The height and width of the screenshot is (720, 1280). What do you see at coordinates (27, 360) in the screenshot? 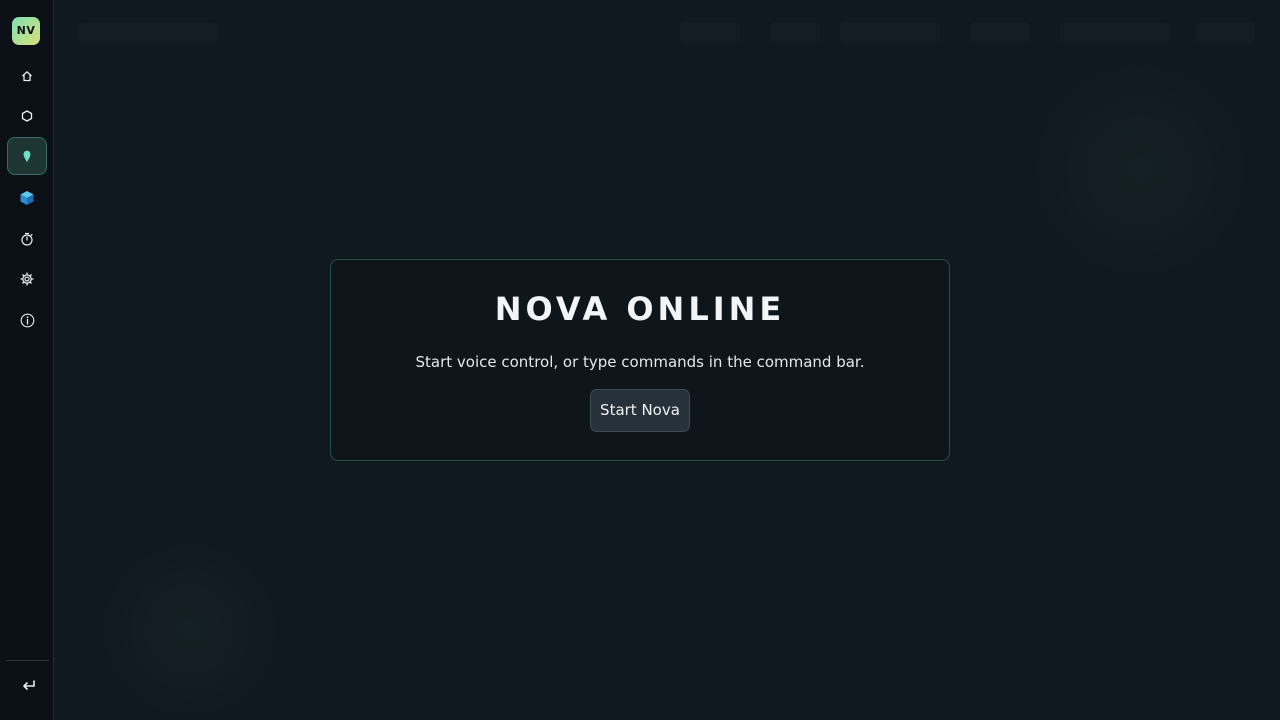
I see `sidebar: NV` at bounding box center [27, 360].